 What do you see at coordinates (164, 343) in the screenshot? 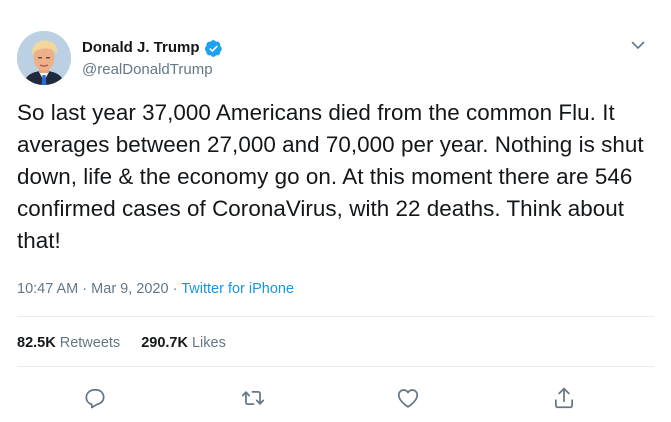
I see `likes-count: 290.7K` at bounding box center [164, 343].